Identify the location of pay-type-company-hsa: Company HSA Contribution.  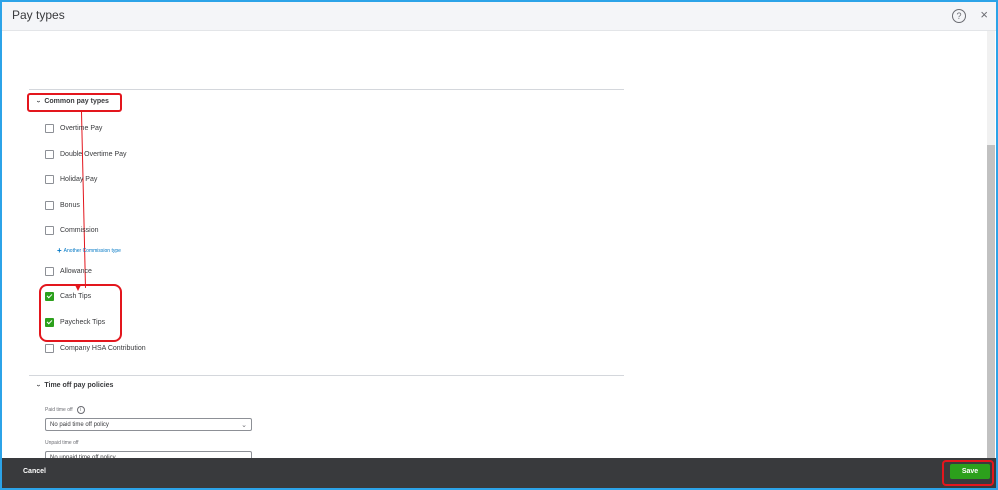
(95, 348).